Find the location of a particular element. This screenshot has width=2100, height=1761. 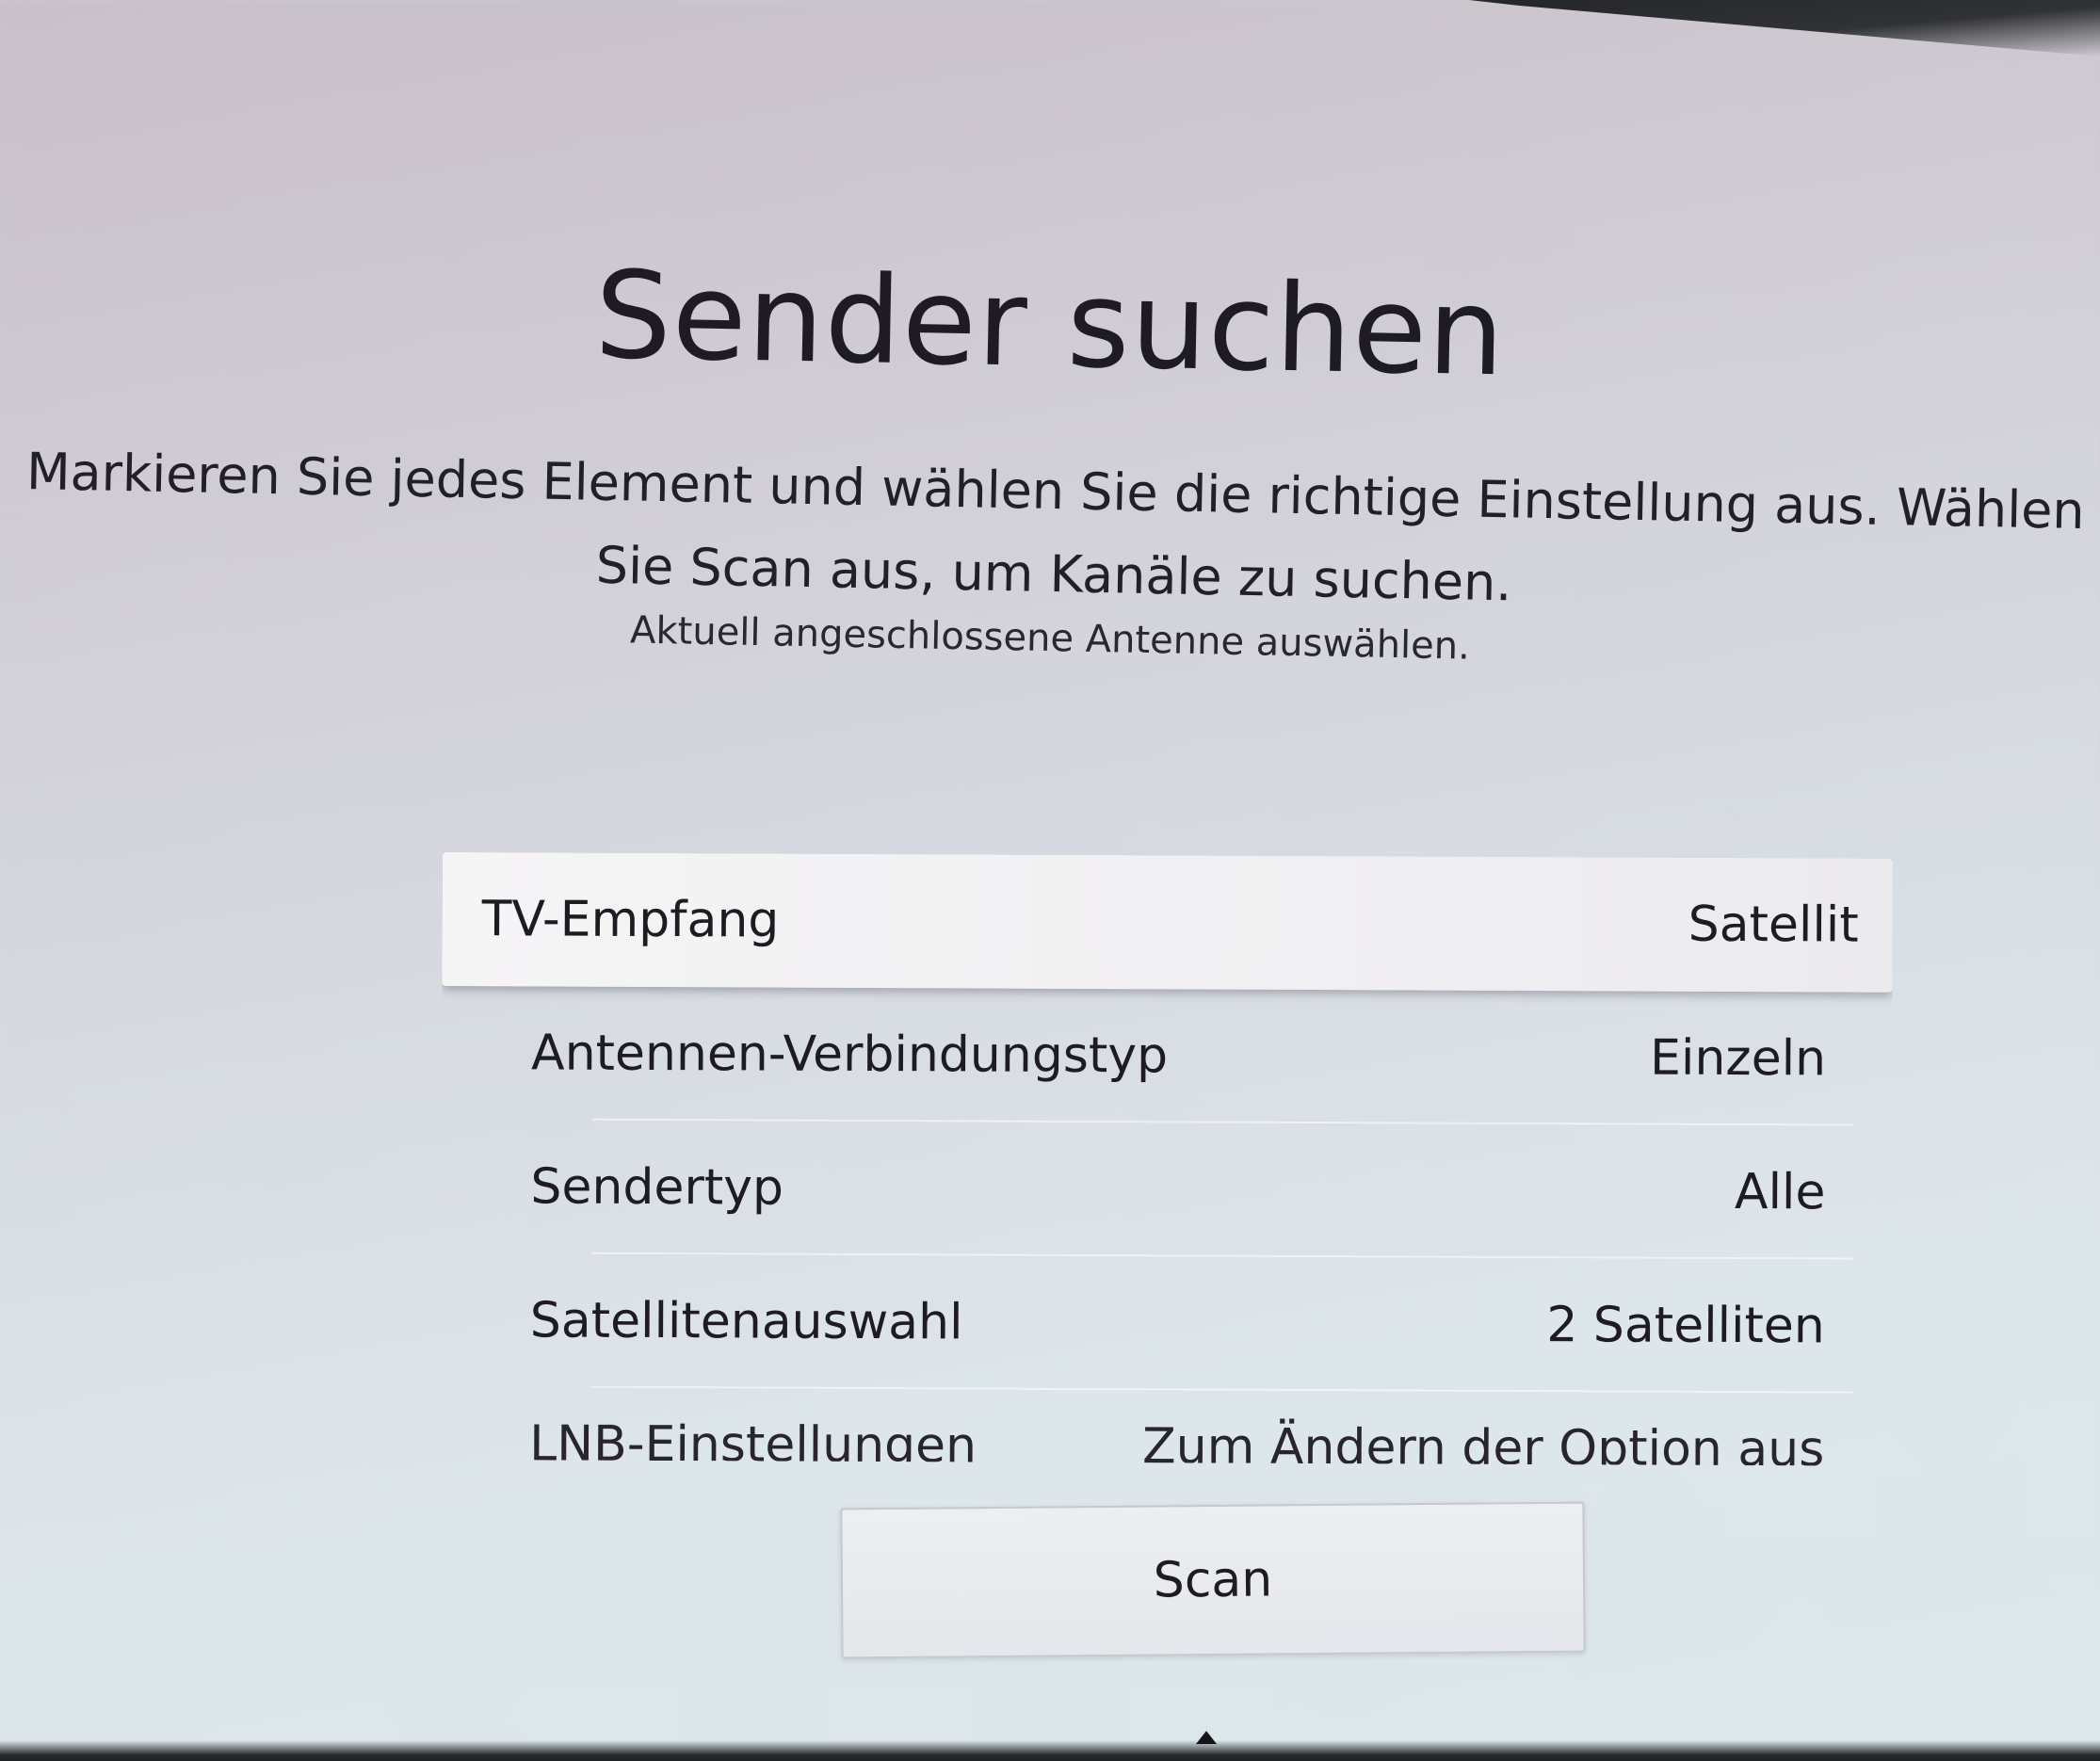

menu-item-label: Sendertyp is located at coordinates (657, 1187).